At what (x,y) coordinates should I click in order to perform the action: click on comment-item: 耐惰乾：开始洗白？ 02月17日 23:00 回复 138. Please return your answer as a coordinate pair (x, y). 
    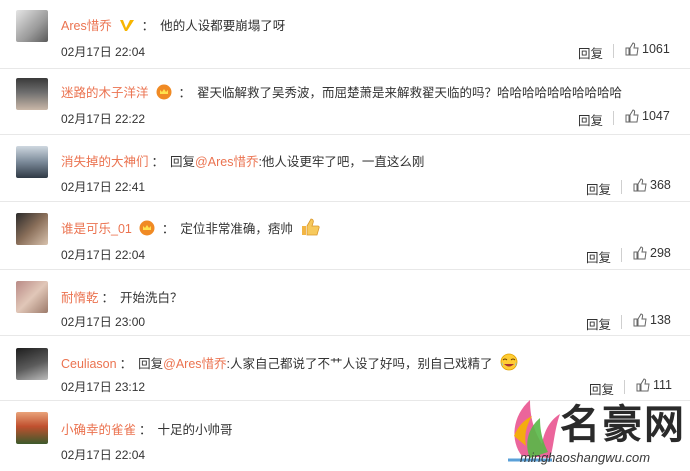
    Looking at the image, I should click on (345, 302).